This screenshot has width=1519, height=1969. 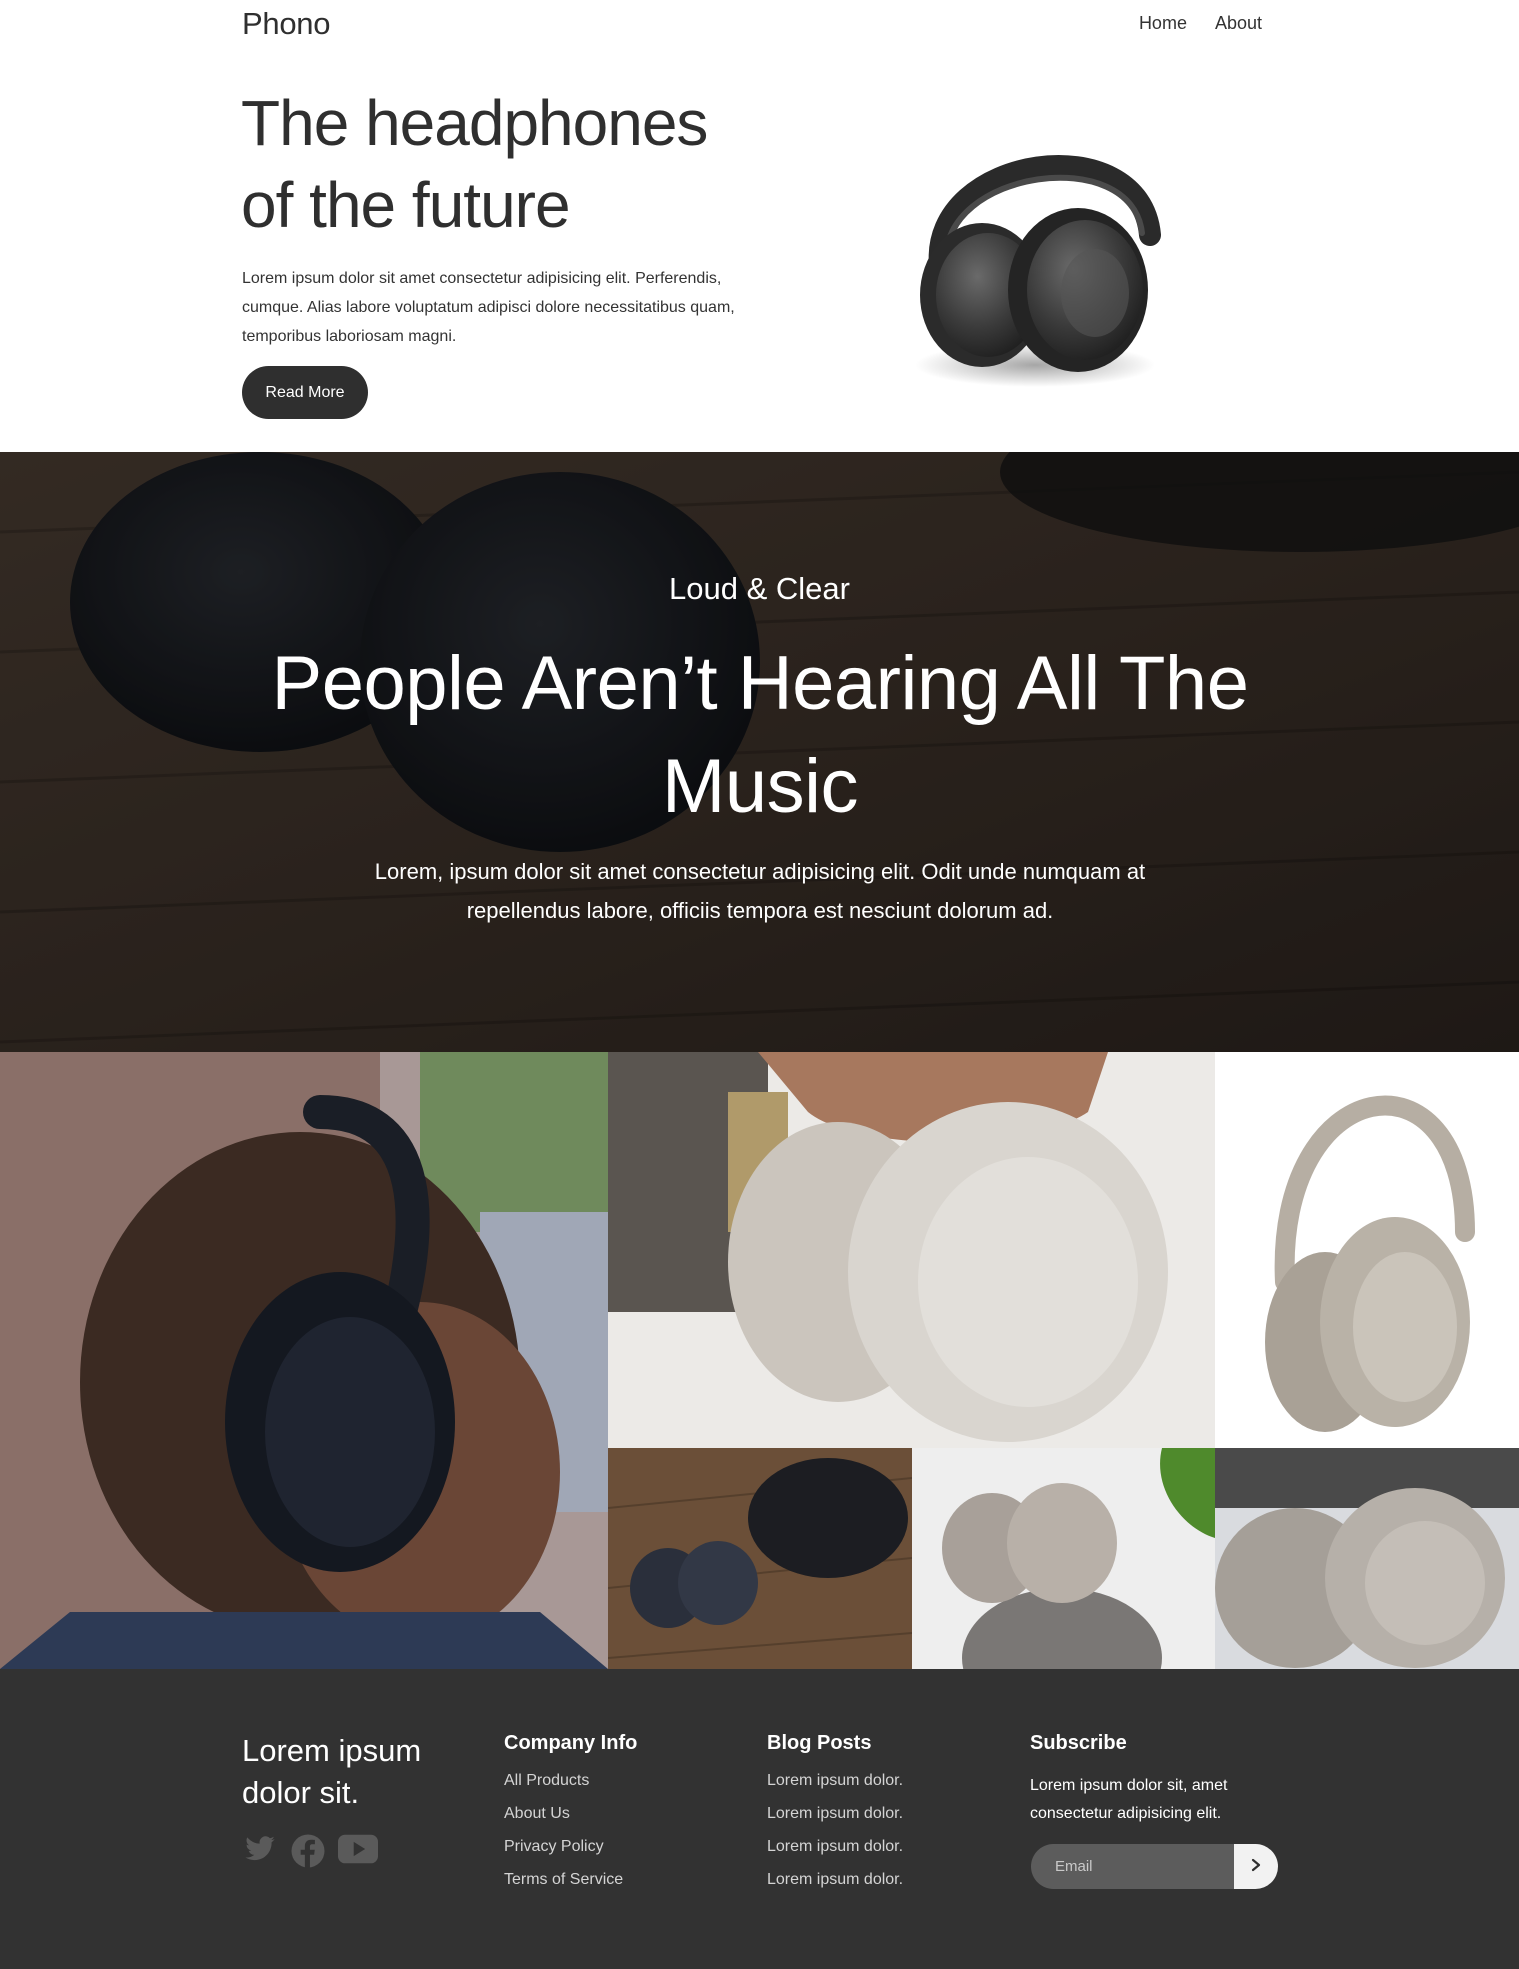 I want to click on nav-link-about: About, so click(x=1238, y=23).